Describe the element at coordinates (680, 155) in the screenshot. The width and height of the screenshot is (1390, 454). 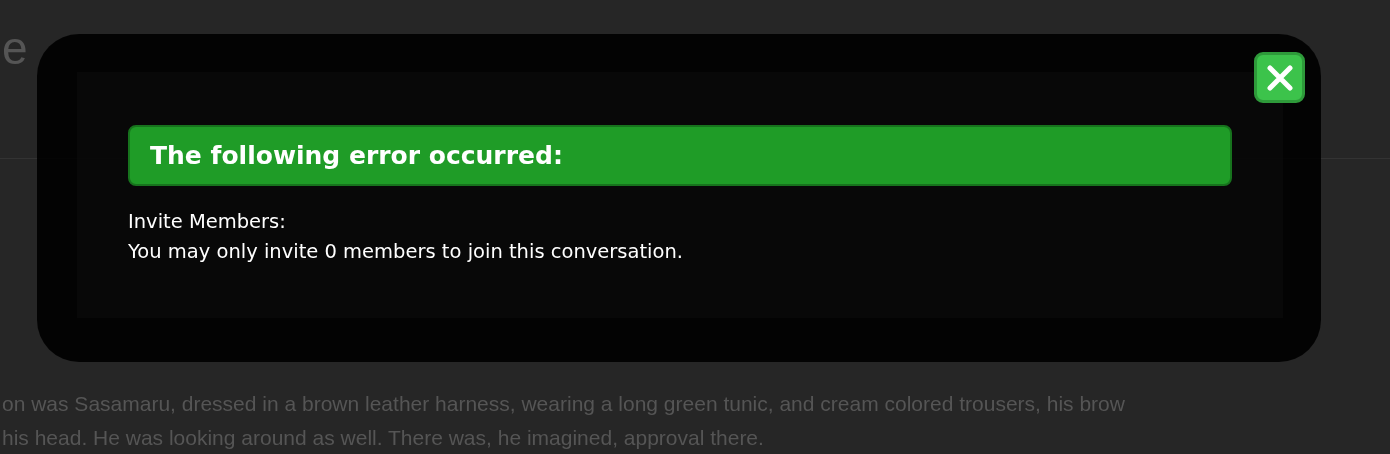
I see `error-heading: The following error occurred:` at that location.